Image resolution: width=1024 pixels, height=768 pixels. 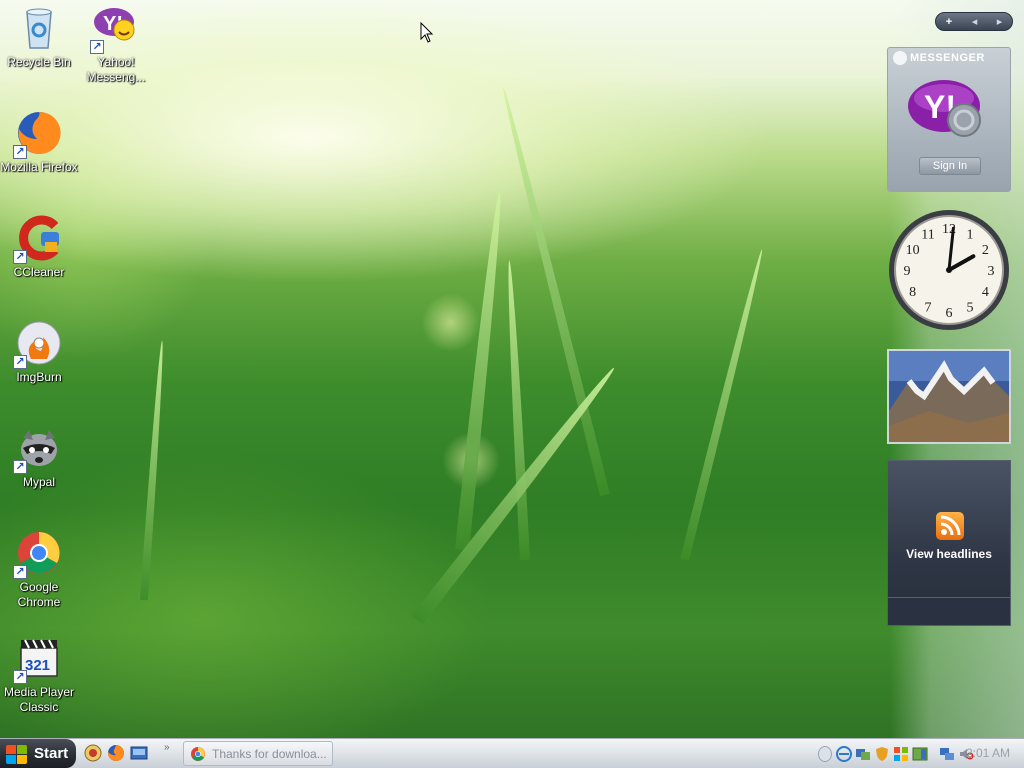 I want to click on feed-headlines-gadget: View headlines, so click(x=949, y=543).